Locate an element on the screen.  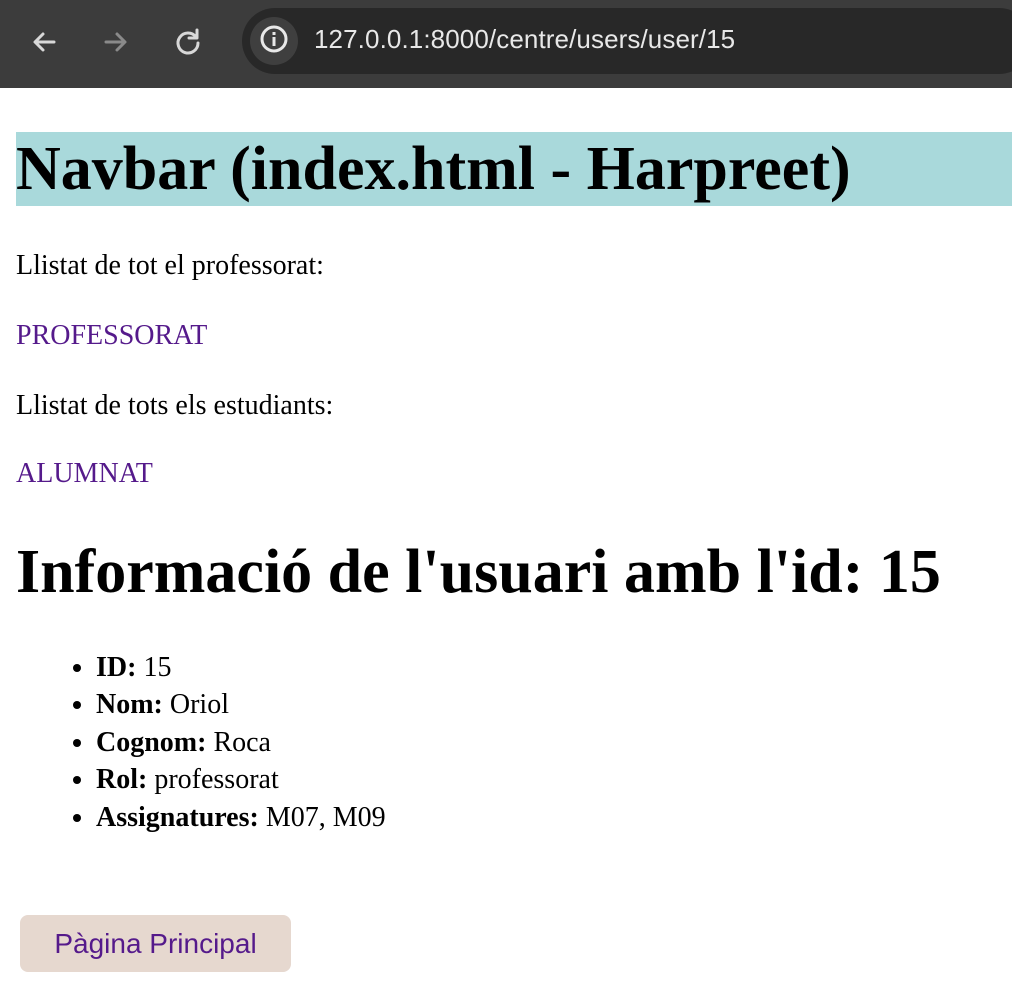
back-button is located at coordinates (44, 42).